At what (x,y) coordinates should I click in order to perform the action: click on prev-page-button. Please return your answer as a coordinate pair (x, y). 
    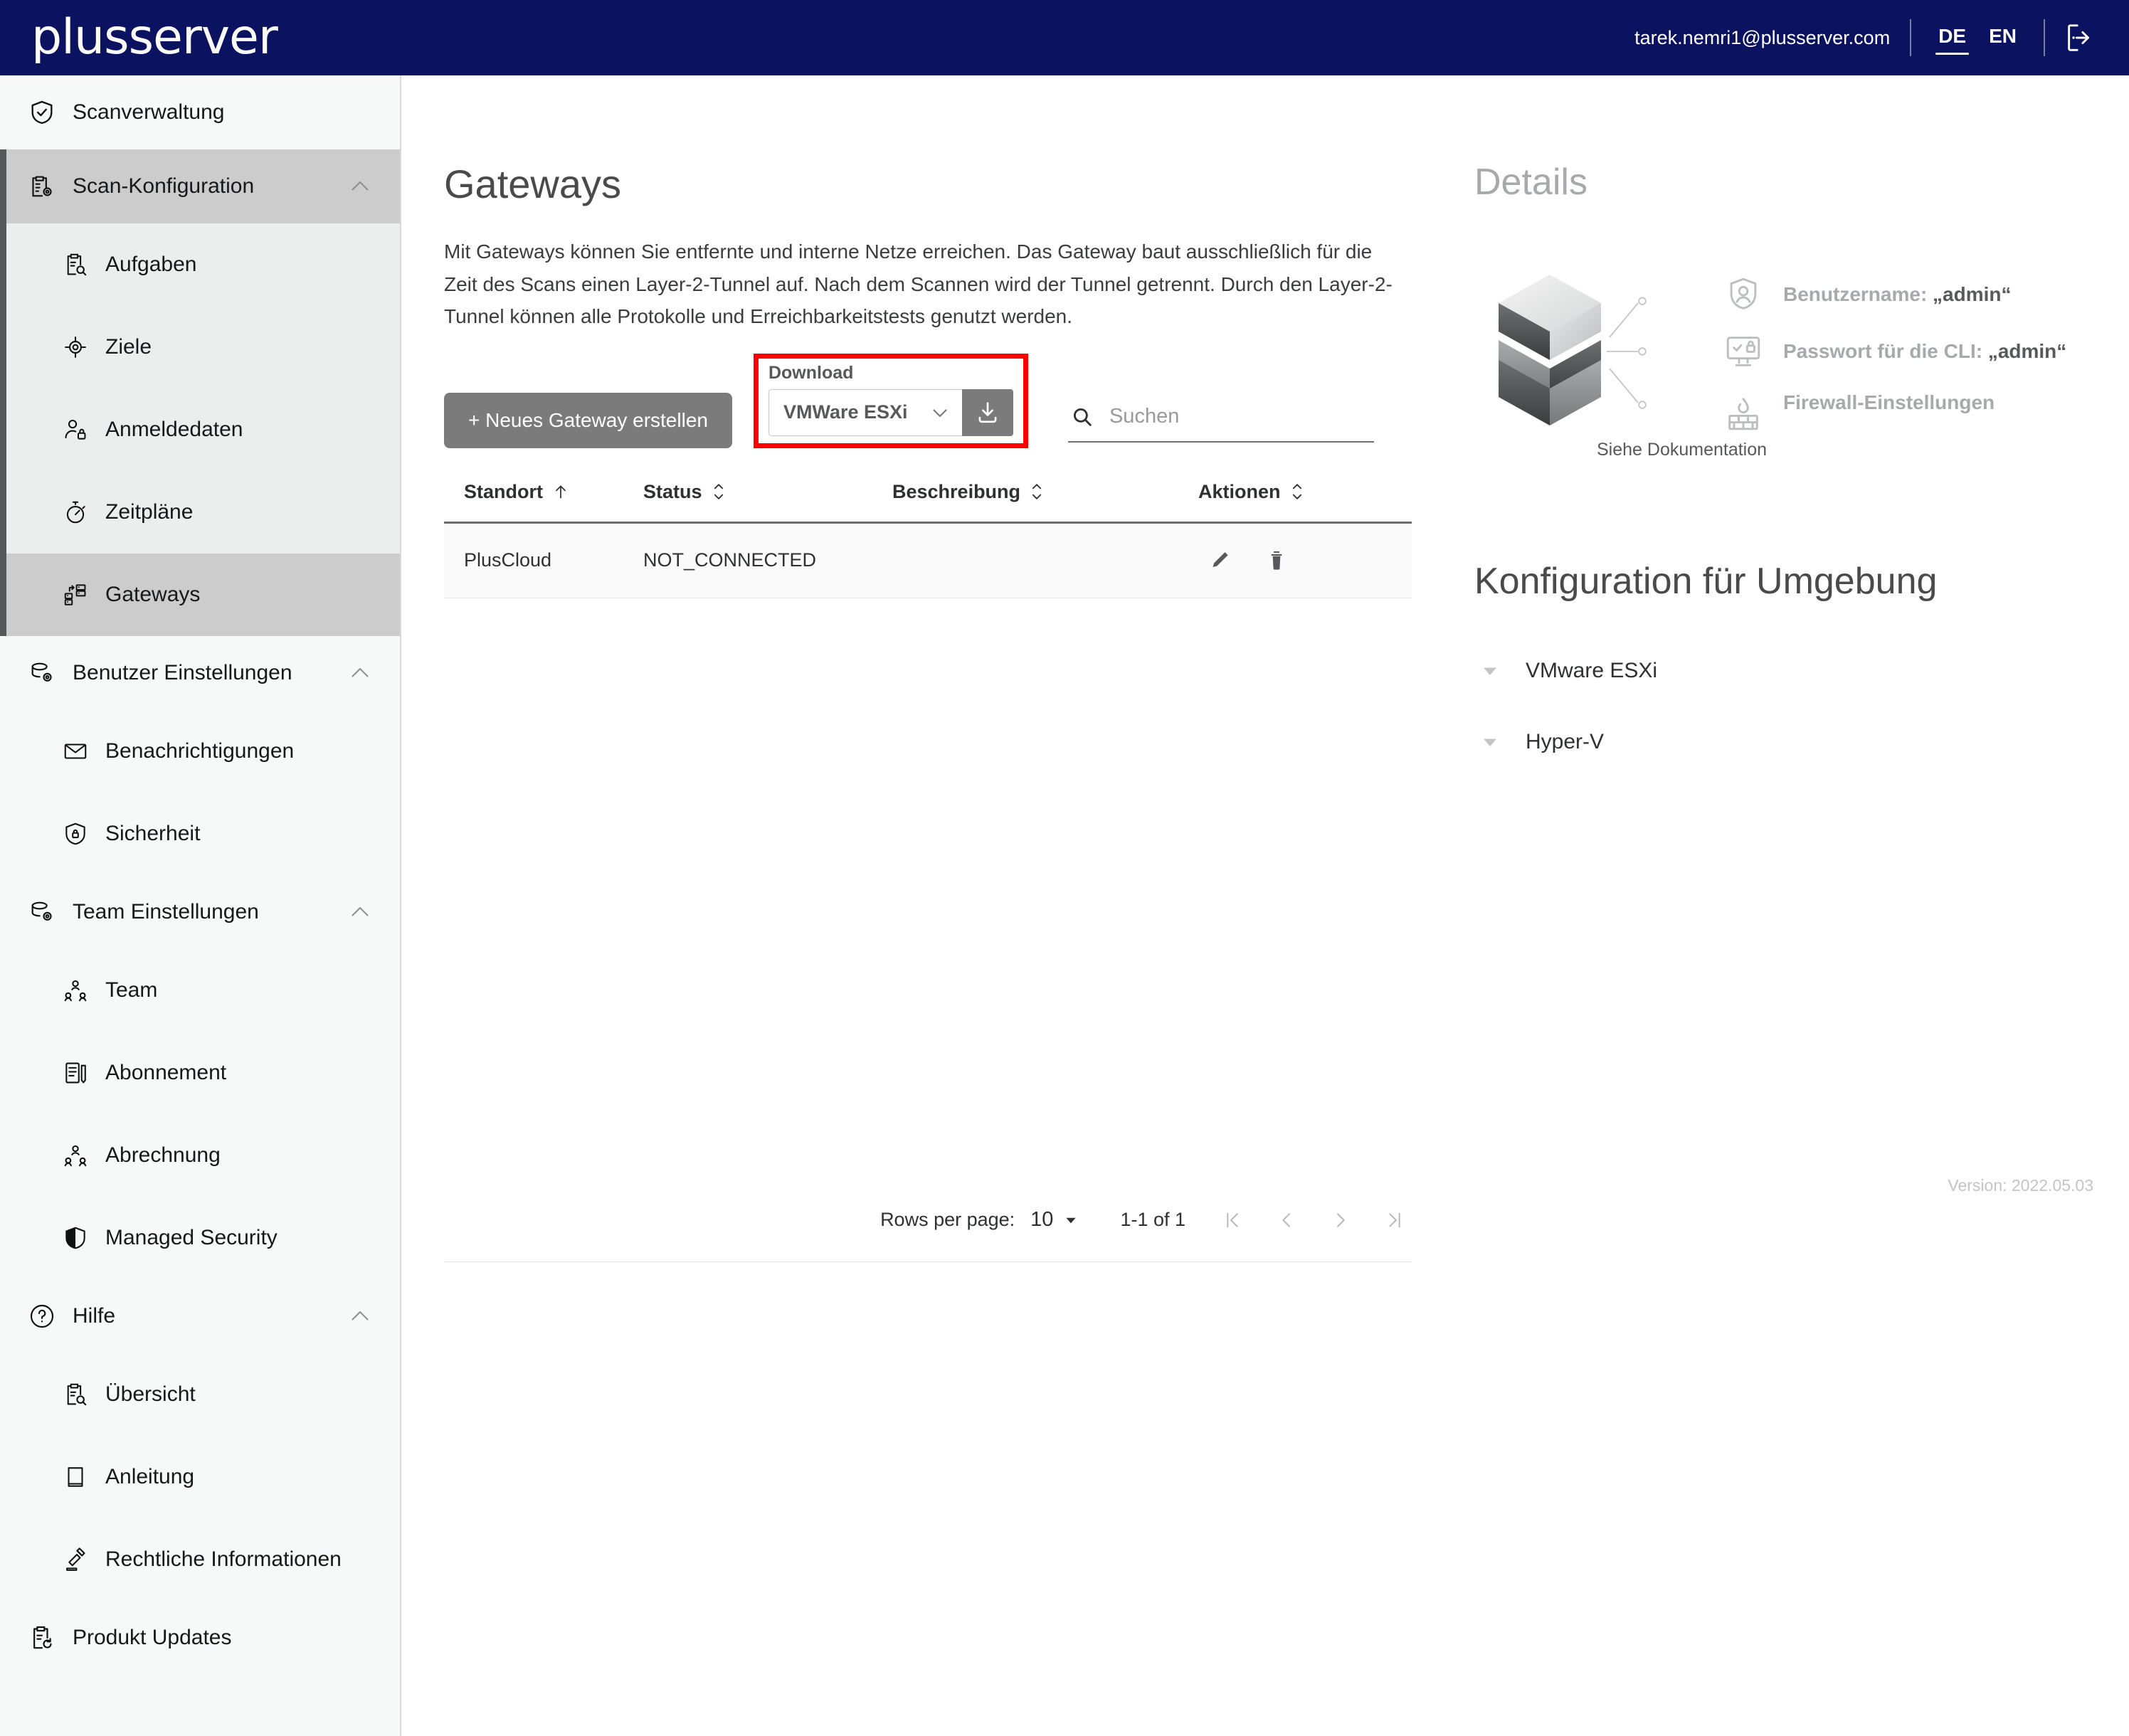
    Looking at the image, I should click on (1286, 1220).